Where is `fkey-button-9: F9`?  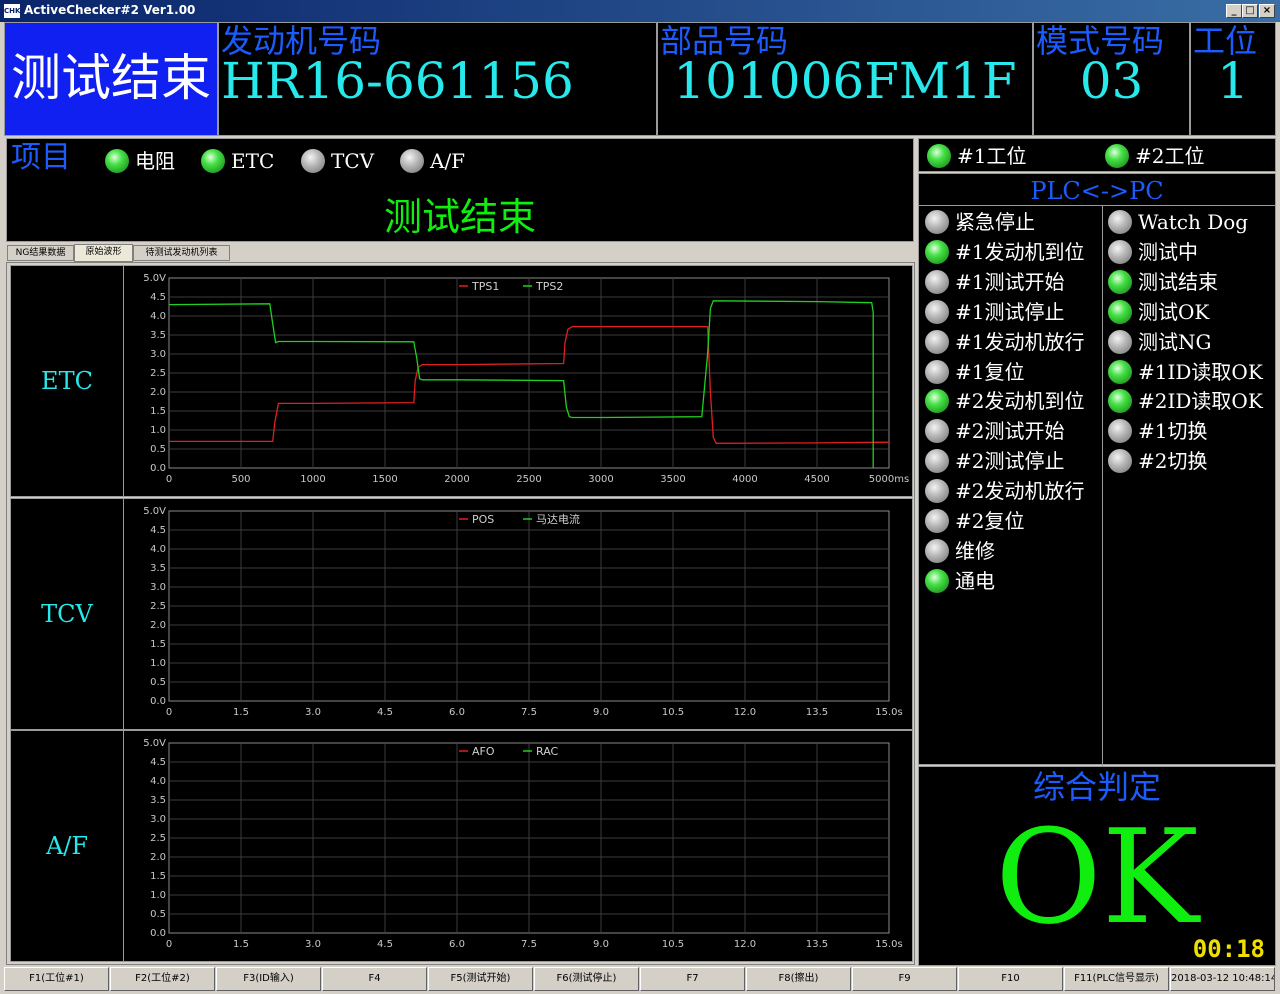 fkey-button-9: F9 is located at coordinates (904, 979).